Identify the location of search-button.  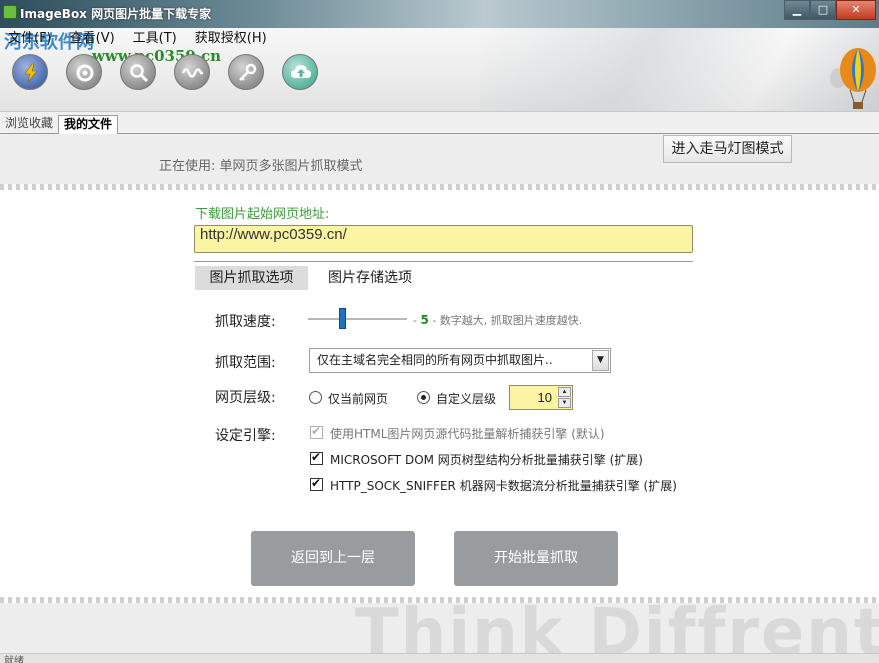
(138, 72).